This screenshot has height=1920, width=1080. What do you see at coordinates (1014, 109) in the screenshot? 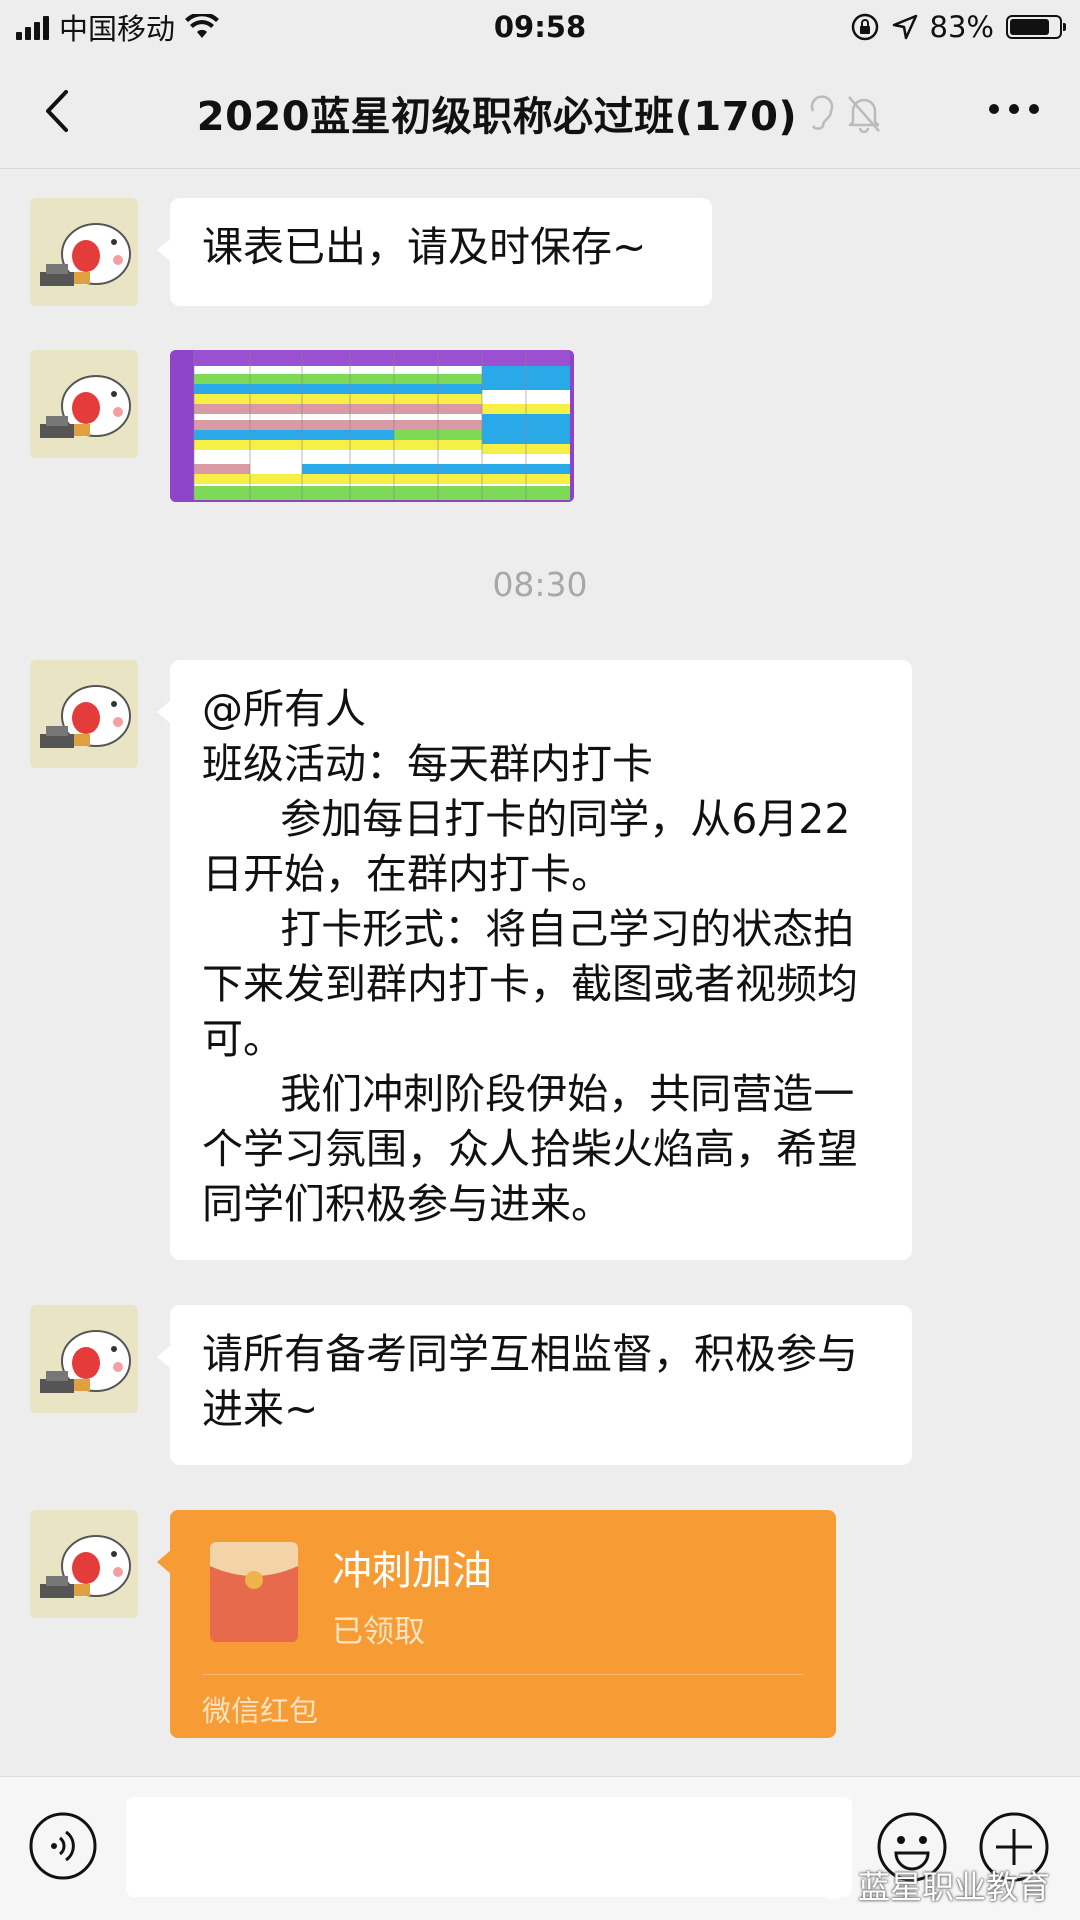
I see `more-icon` at bounding box center [1014, 109].